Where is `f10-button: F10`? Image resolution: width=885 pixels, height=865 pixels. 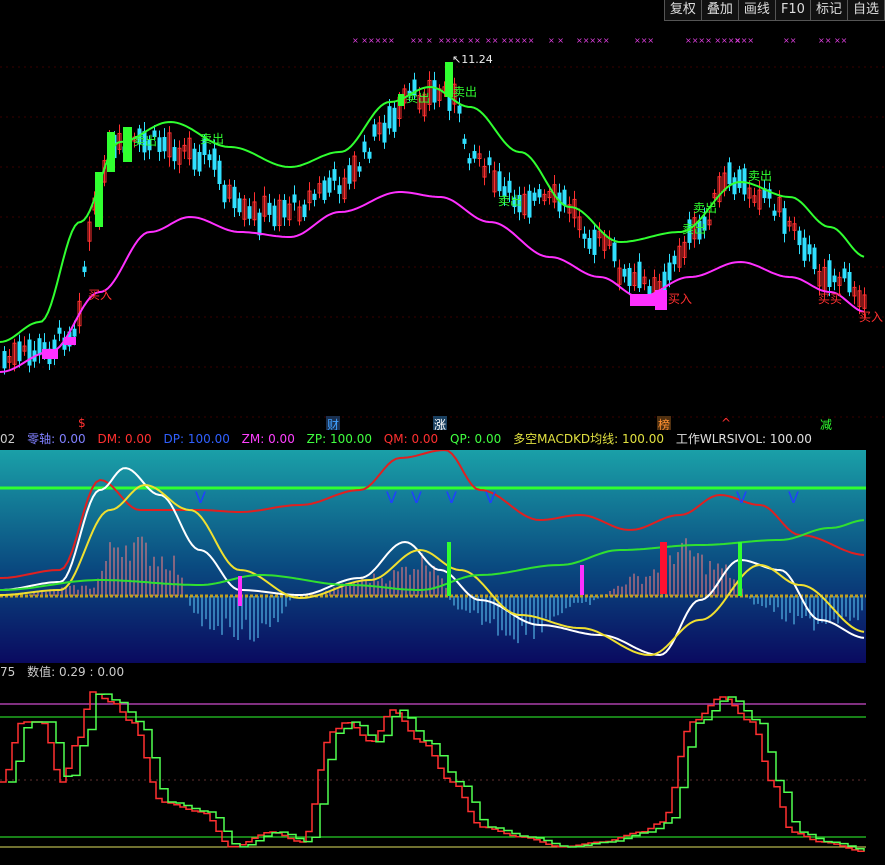
f10-button: F10 is located at coordinates (792, 10).